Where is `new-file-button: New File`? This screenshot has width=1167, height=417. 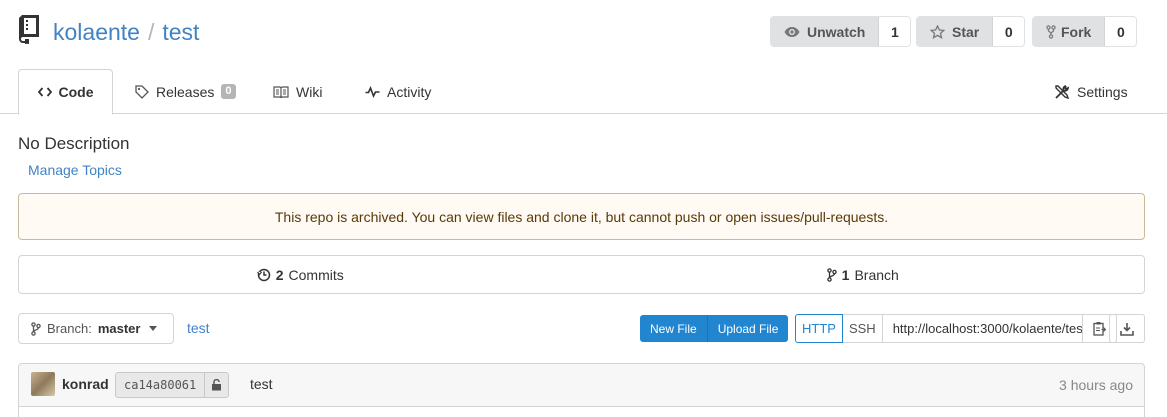
new-file-button: New File is located at coordinates (673, 328).